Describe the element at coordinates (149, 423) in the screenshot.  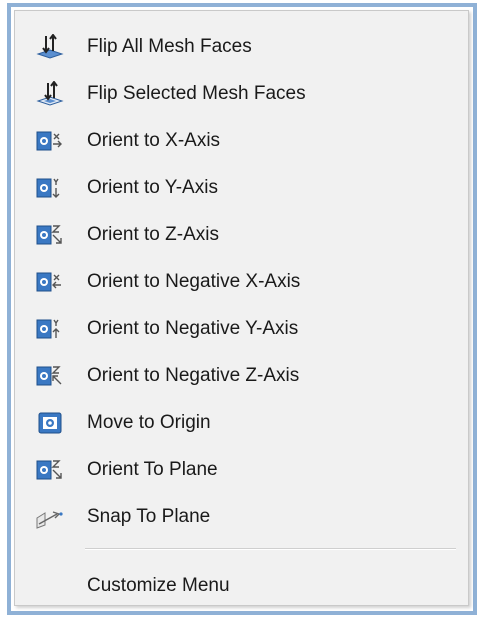
I see `menu-item-label: Move to Origin` at that location.